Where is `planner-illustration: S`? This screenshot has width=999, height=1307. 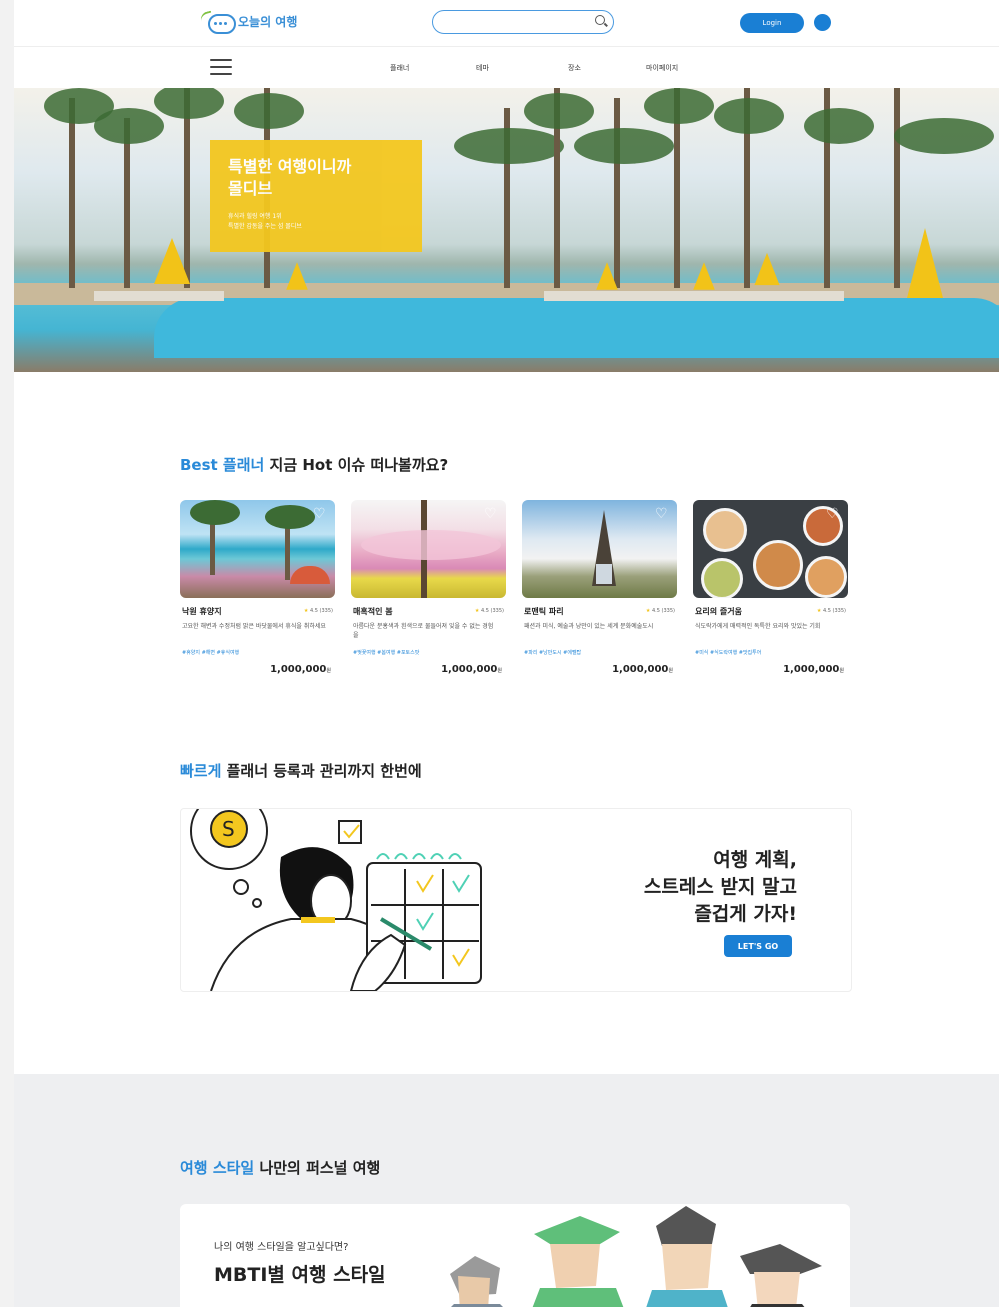 planner-illustration: S is located at coordinates (336, 900).